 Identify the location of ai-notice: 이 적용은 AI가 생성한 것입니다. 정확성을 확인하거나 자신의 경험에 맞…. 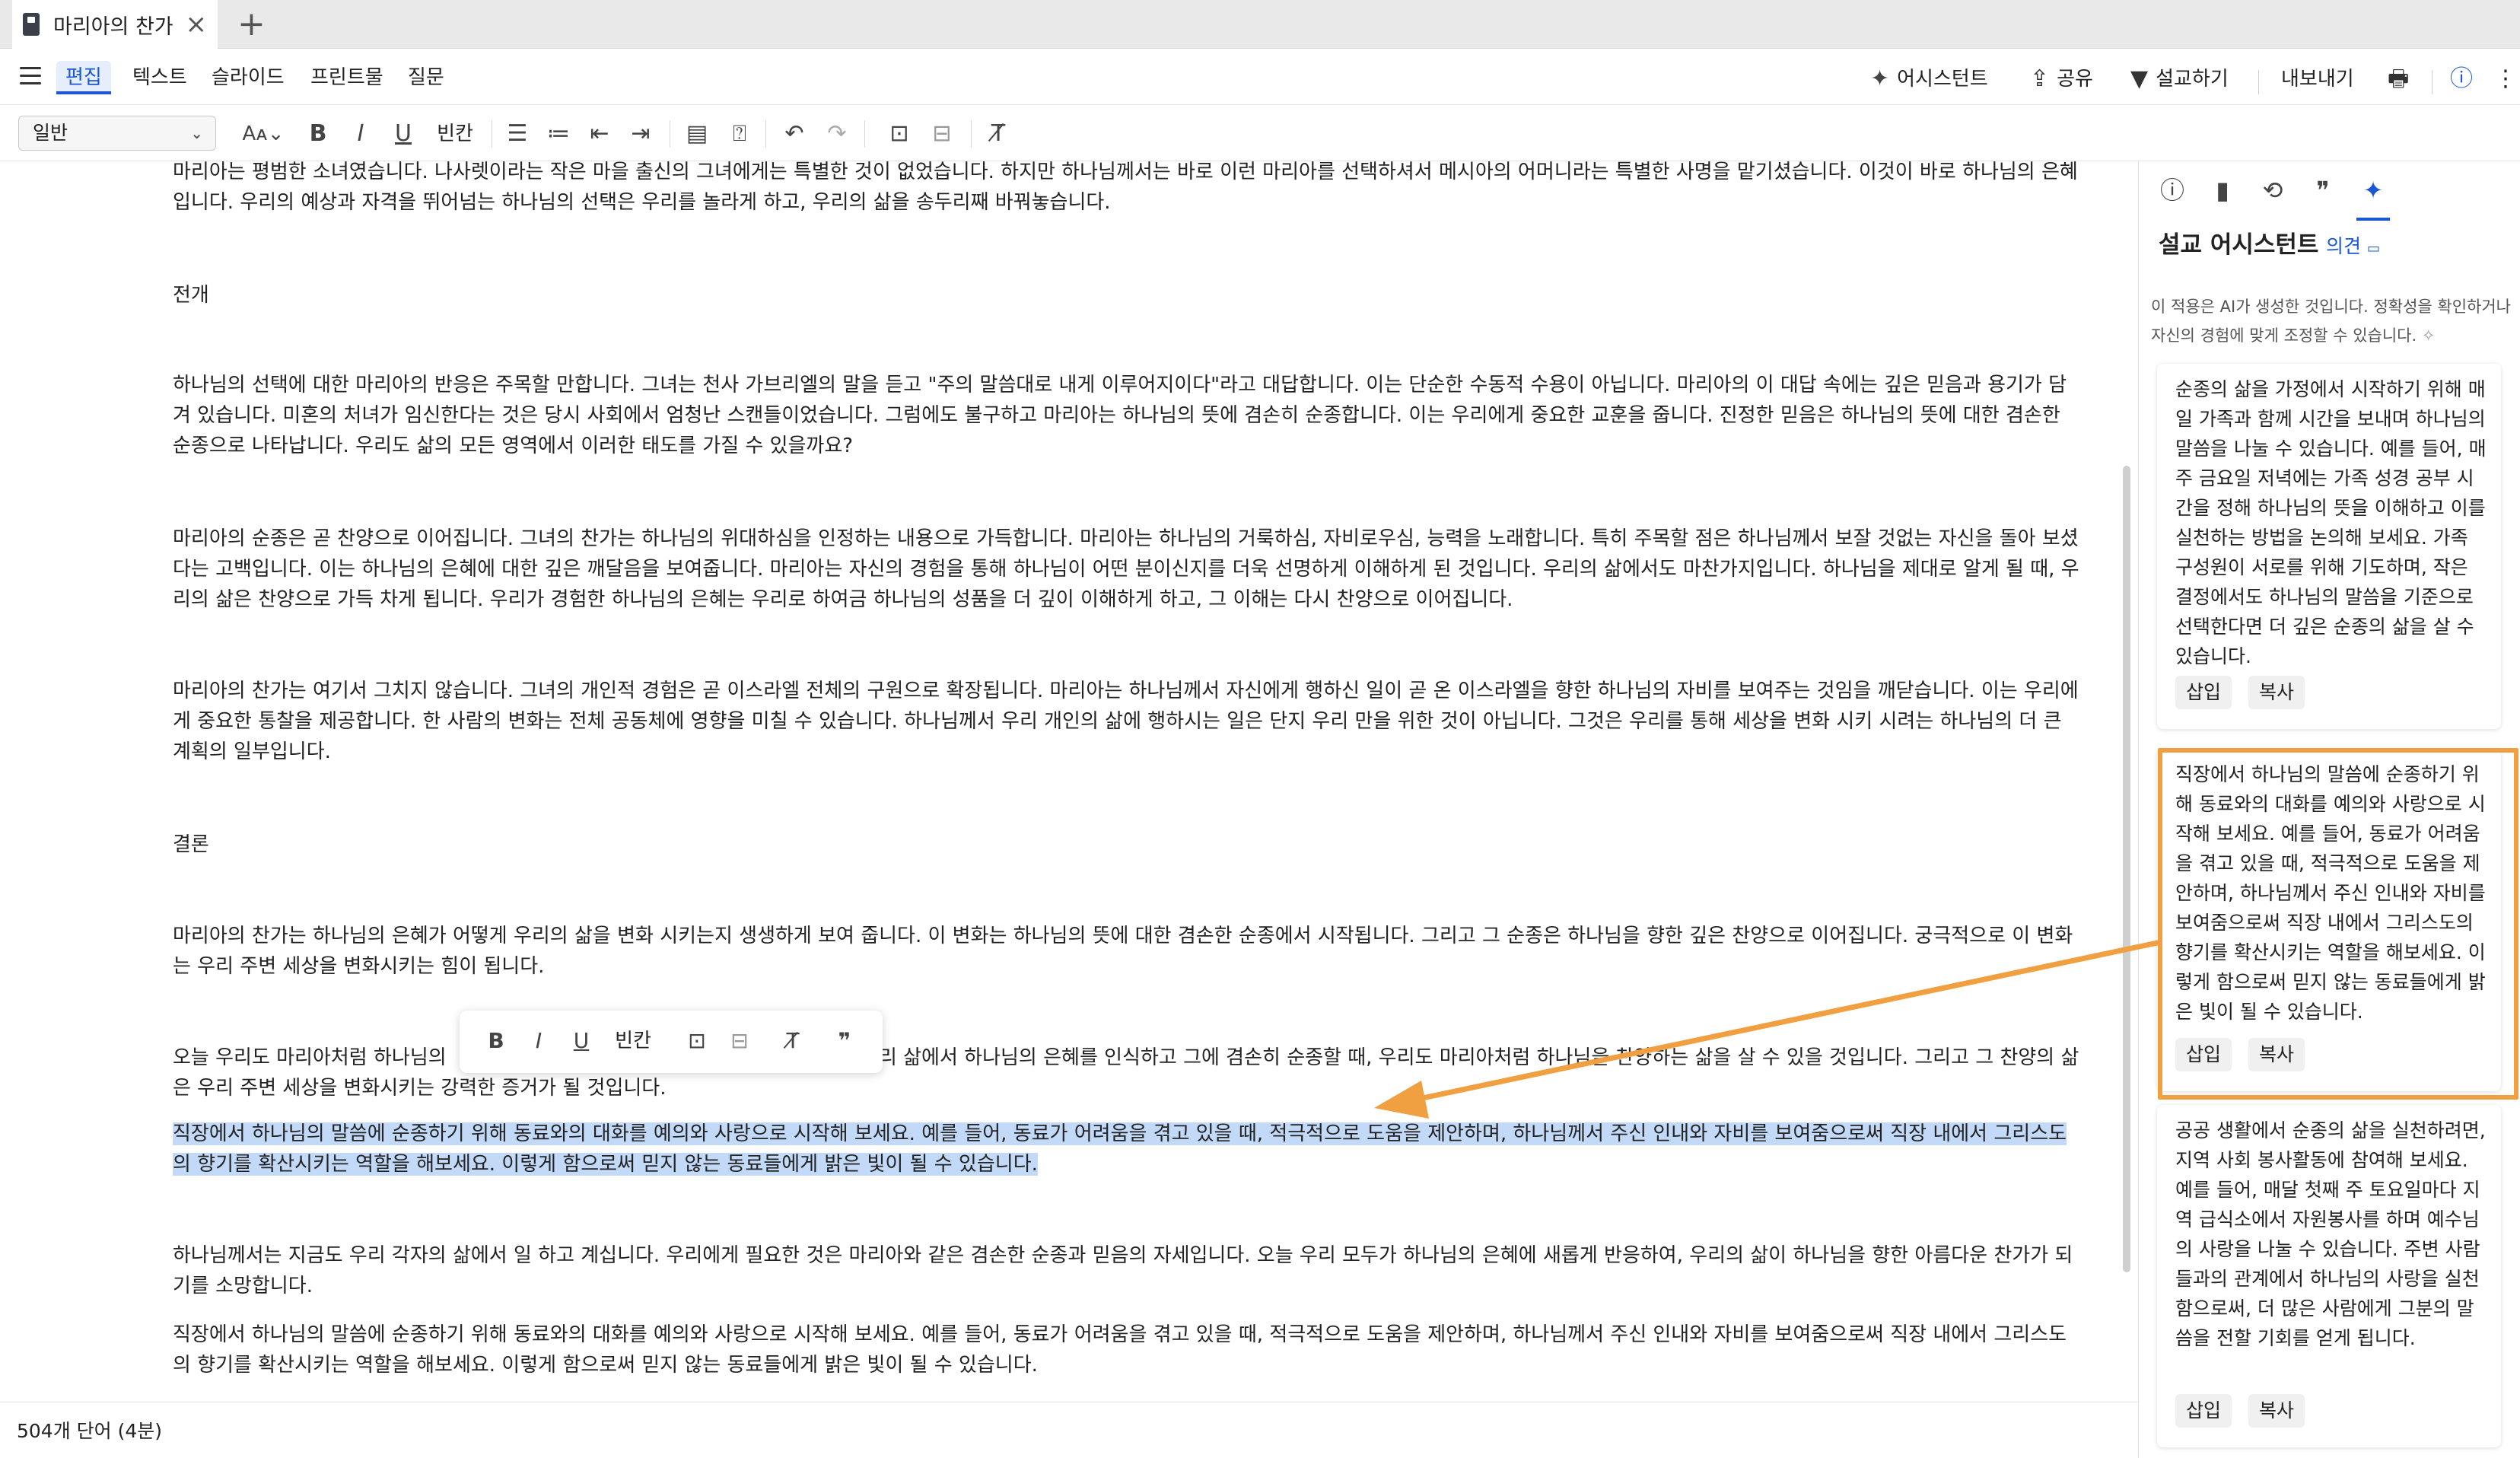
(2333, 321).